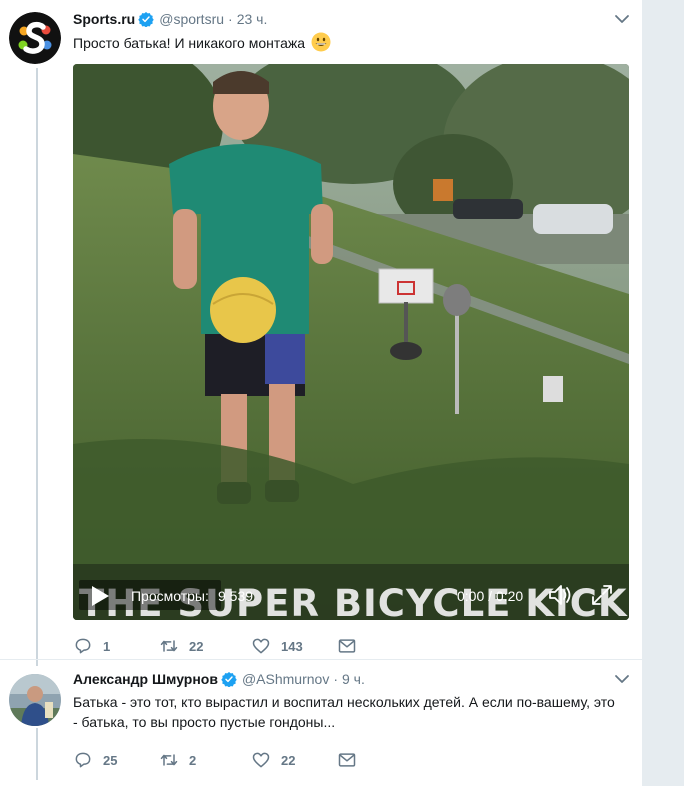 This screenshot has height=786, width=684. Describe the element at coordinates (602, 595) in the screenshot. I see `fullscreen-icon` at that location.